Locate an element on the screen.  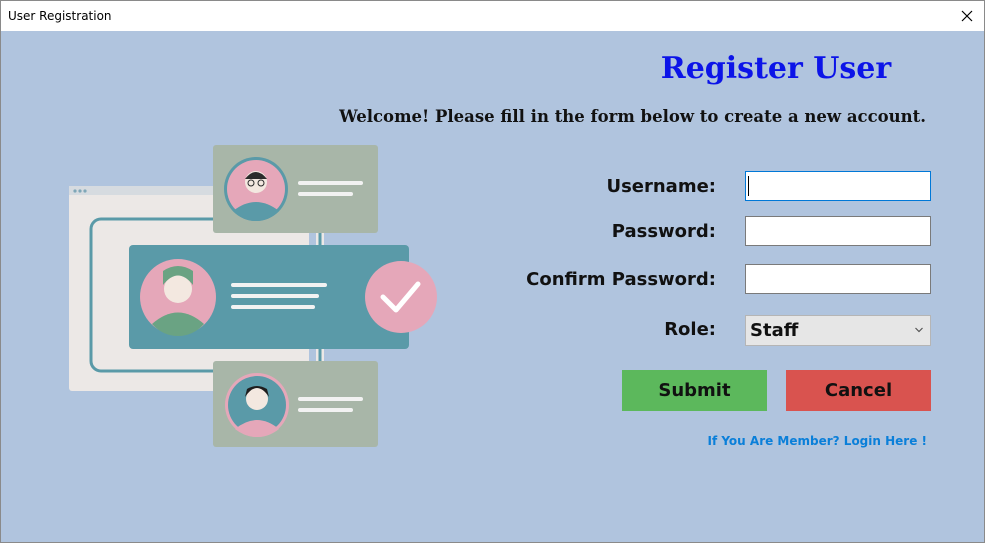
page-title: Register User is located at coordinates (776, 68).